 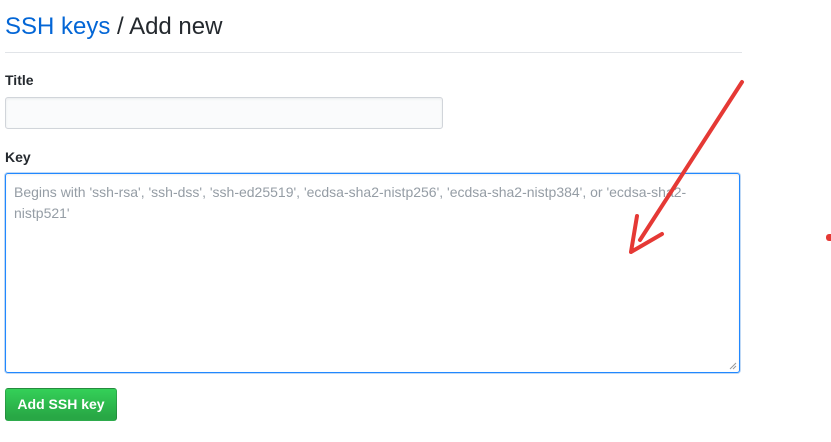 I want to click on red-edge-mark, so click(x=828, y=237).